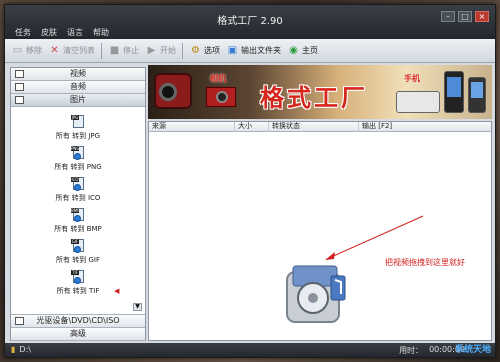 This screenshot has width=500, height=362. I want to click on toolbar: ▭ 移除 ✕ 清空列表 ■ 停止 ▶ 开始 ⚙ 选项 ▣ 输出文件夹 ◉ 主页, so click(250, 51).